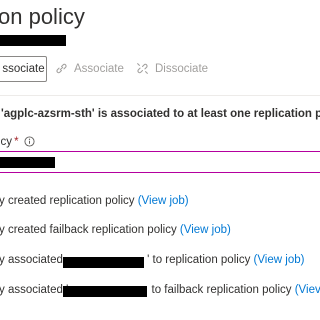 The image size is (320, 320). Describe the element at coordinates (23, 69) in the screenshot. I see `associate-button: ssociate` at that location.